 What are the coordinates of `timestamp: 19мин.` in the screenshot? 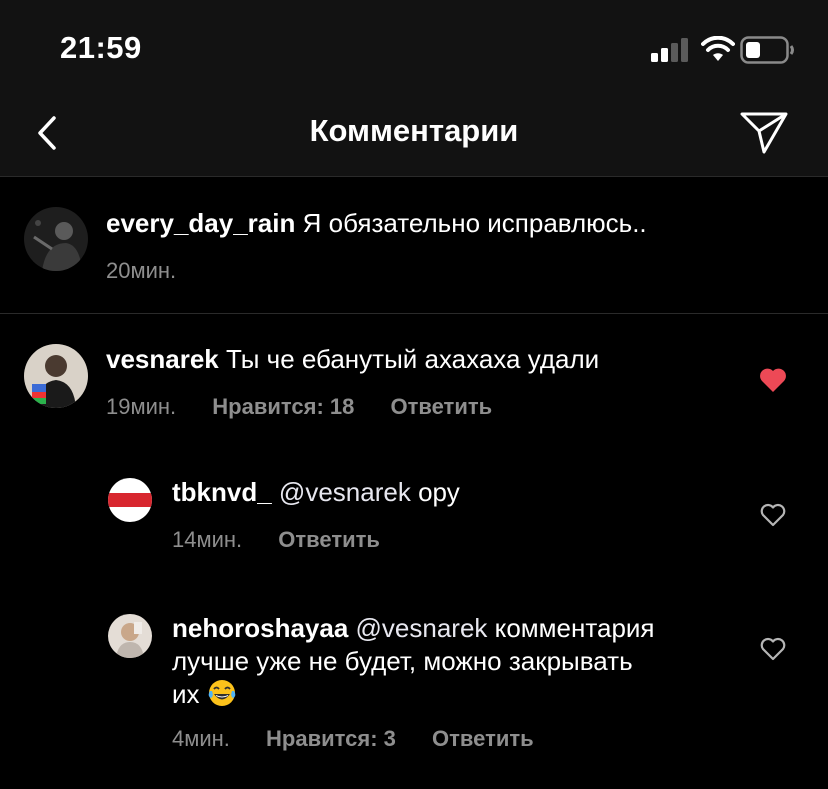 It's located at (141, 406).